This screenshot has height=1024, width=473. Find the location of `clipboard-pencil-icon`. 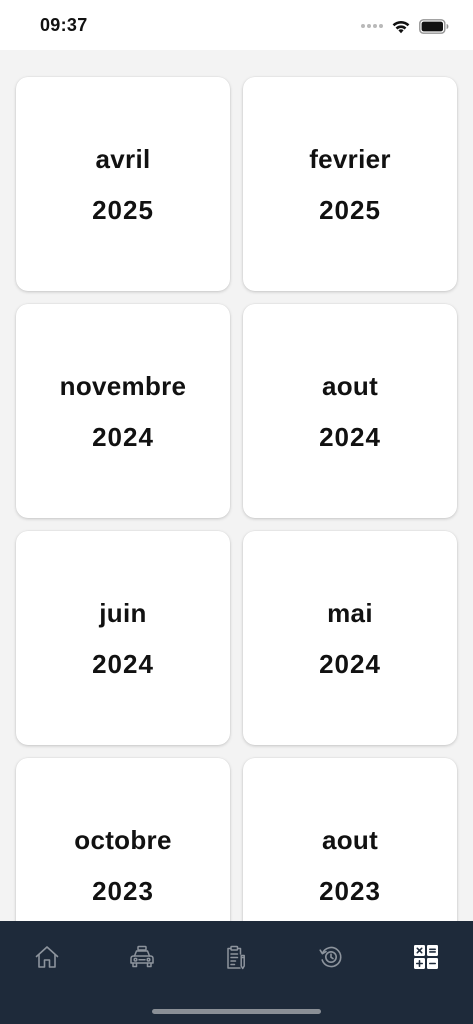

clipboard-pencil-icon is located at coordinates (236, 957).